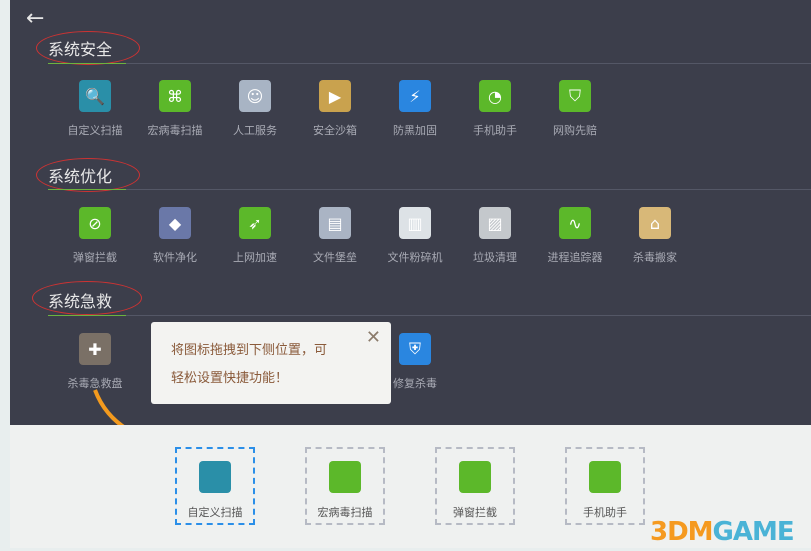  Describe the element at coordinates (95, 349) in the screenshot. I see `rescue-disk-icon: ✚` at that location.